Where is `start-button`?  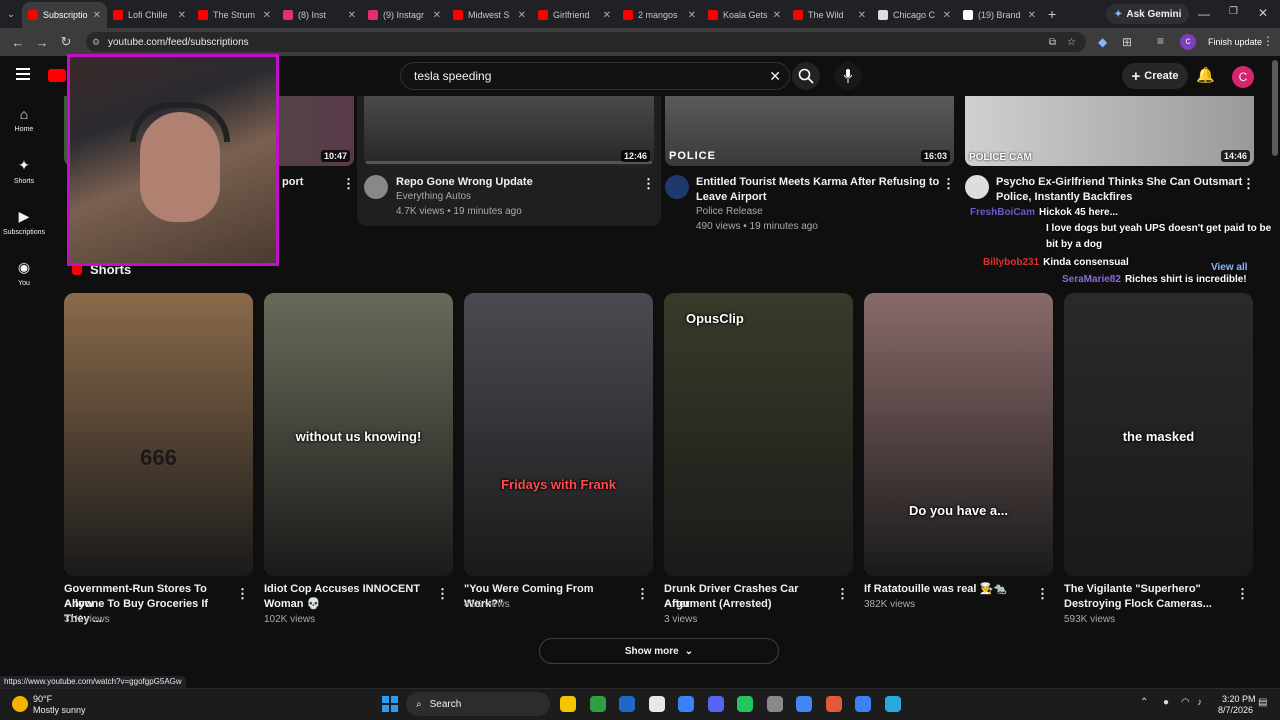 start-button is located at coordinates (390, 704).